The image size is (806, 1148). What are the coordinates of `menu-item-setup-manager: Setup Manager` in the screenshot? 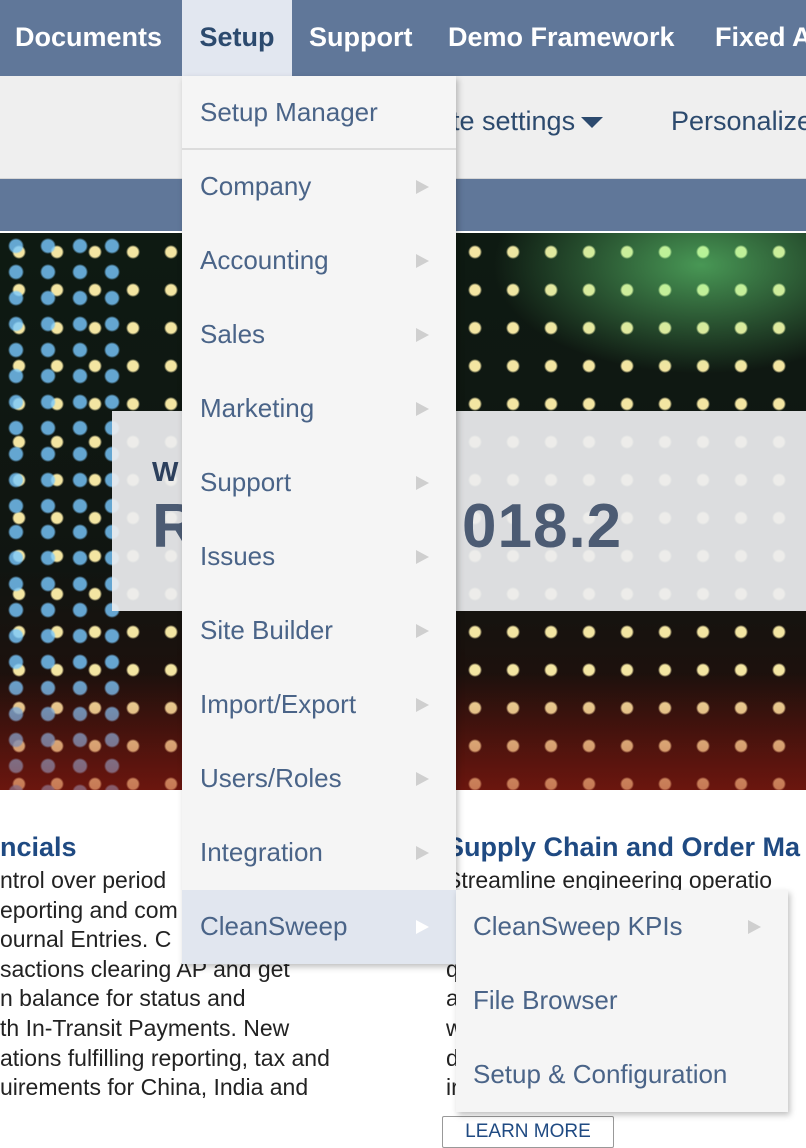 It's located at (319, 113).